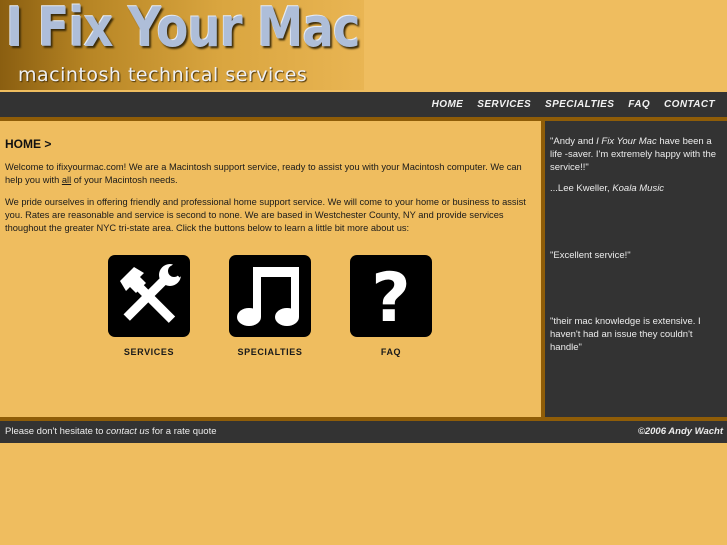  Describe the element at coordinates (363, 104) in the screenshot. I see `nav-bar: HOME SERVICES SPECIALTIES FAQ CONTACT` at that location.